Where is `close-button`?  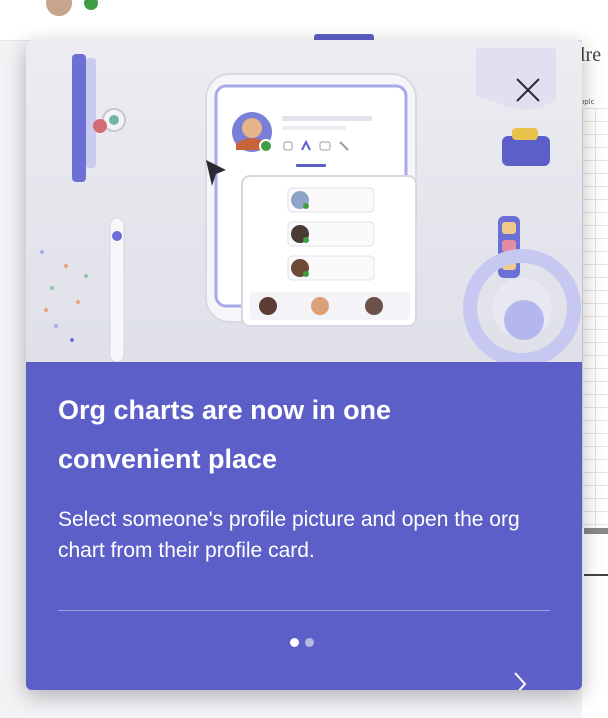
close-button is located at coordinates (528, 90).